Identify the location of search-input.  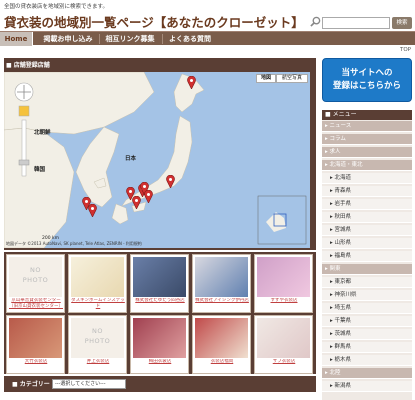
(356, 23).